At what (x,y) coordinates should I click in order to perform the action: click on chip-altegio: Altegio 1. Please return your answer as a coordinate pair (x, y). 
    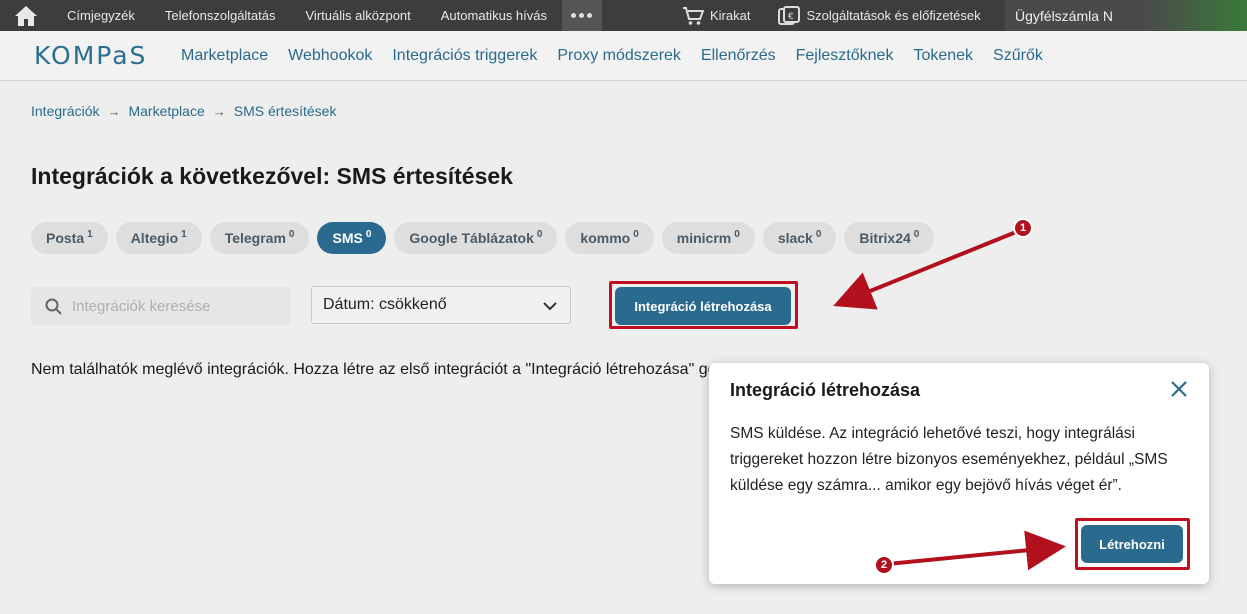
    Looking at the image, I should click on (158, 238).